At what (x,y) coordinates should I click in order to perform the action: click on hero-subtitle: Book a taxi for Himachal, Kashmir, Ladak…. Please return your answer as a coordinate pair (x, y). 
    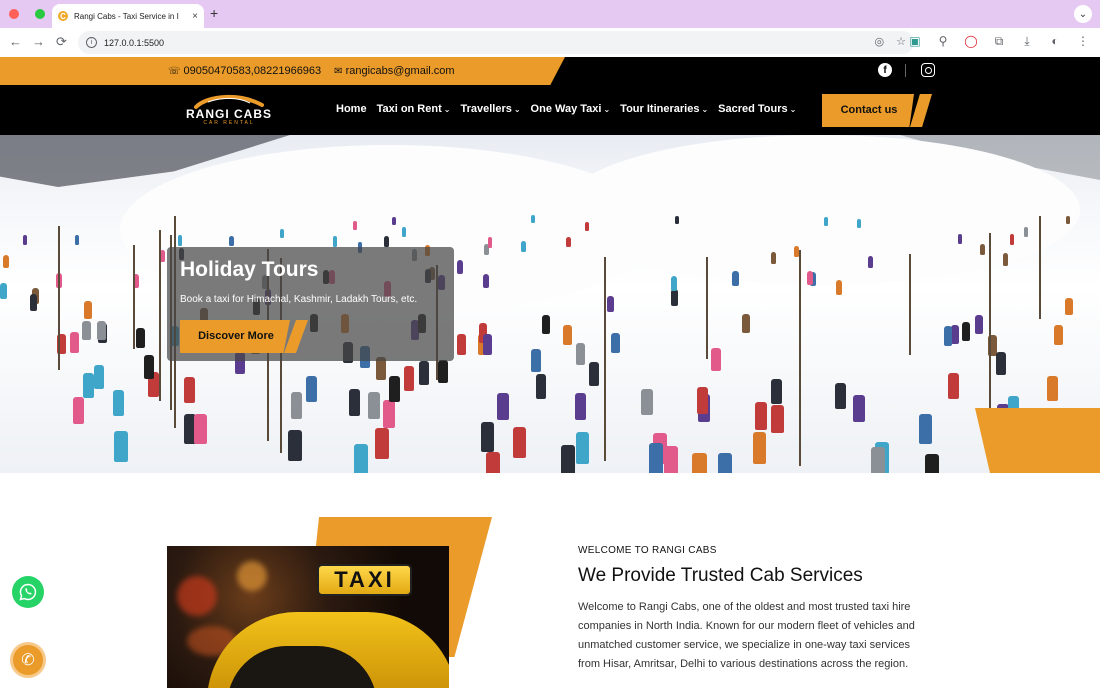
    Looking at the image, I should click on (299, 299).